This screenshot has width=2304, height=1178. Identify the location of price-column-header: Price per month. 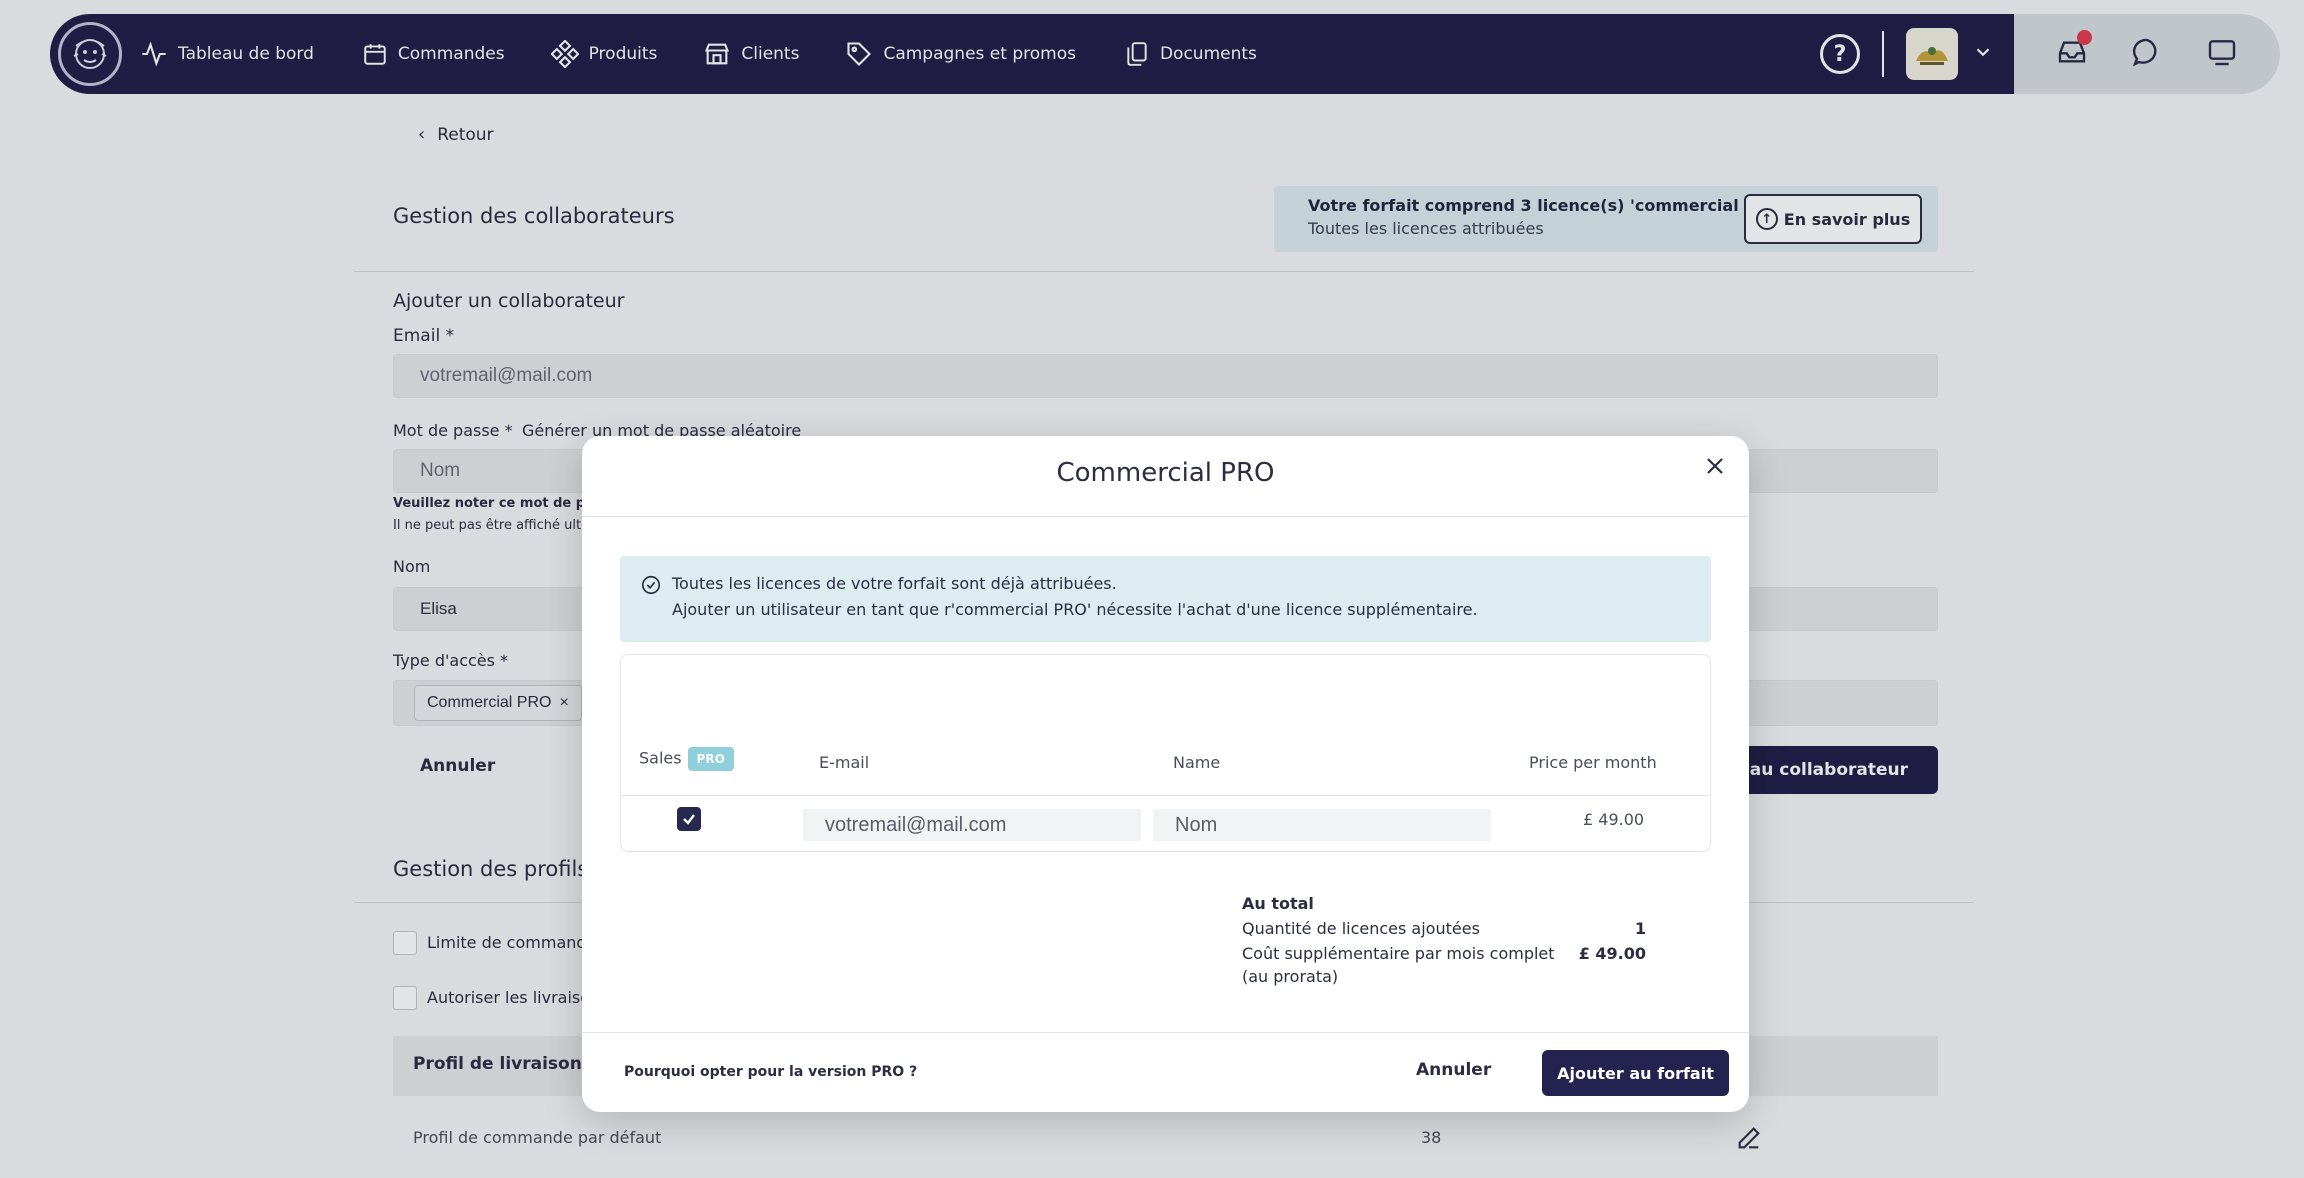
(1593, 762).